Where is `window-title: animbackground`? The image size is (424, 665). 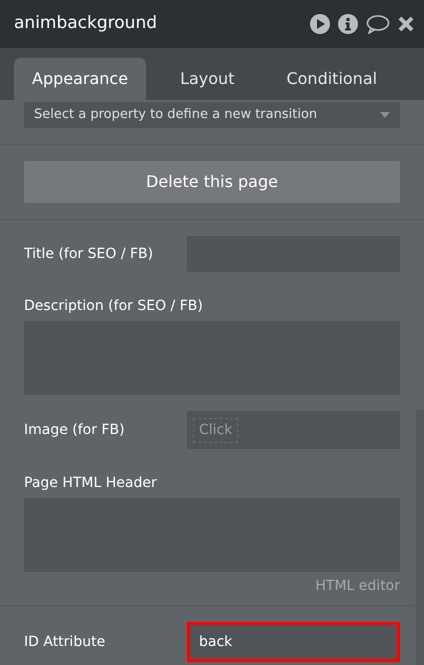 window-title: animbackground is located at coordinates (86, 24).